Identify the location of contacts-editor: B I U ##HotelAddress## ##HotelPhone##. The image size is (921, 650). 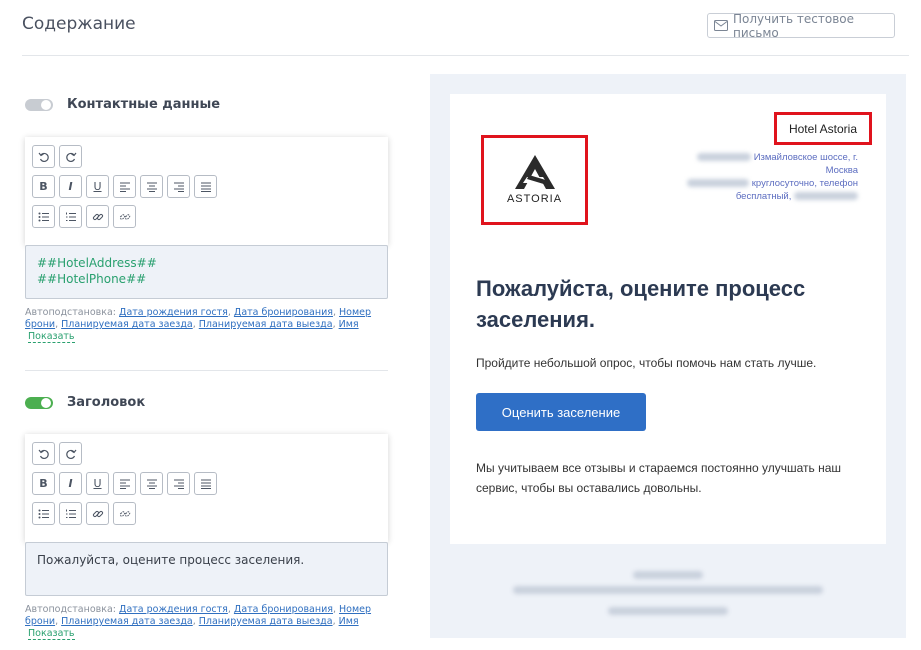
(206, 218).